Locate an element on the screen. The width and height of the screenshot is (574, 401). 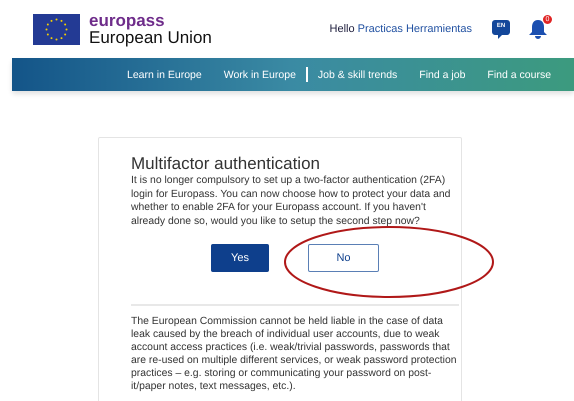
eu-flag-icon is located at coordinates (56, 29).